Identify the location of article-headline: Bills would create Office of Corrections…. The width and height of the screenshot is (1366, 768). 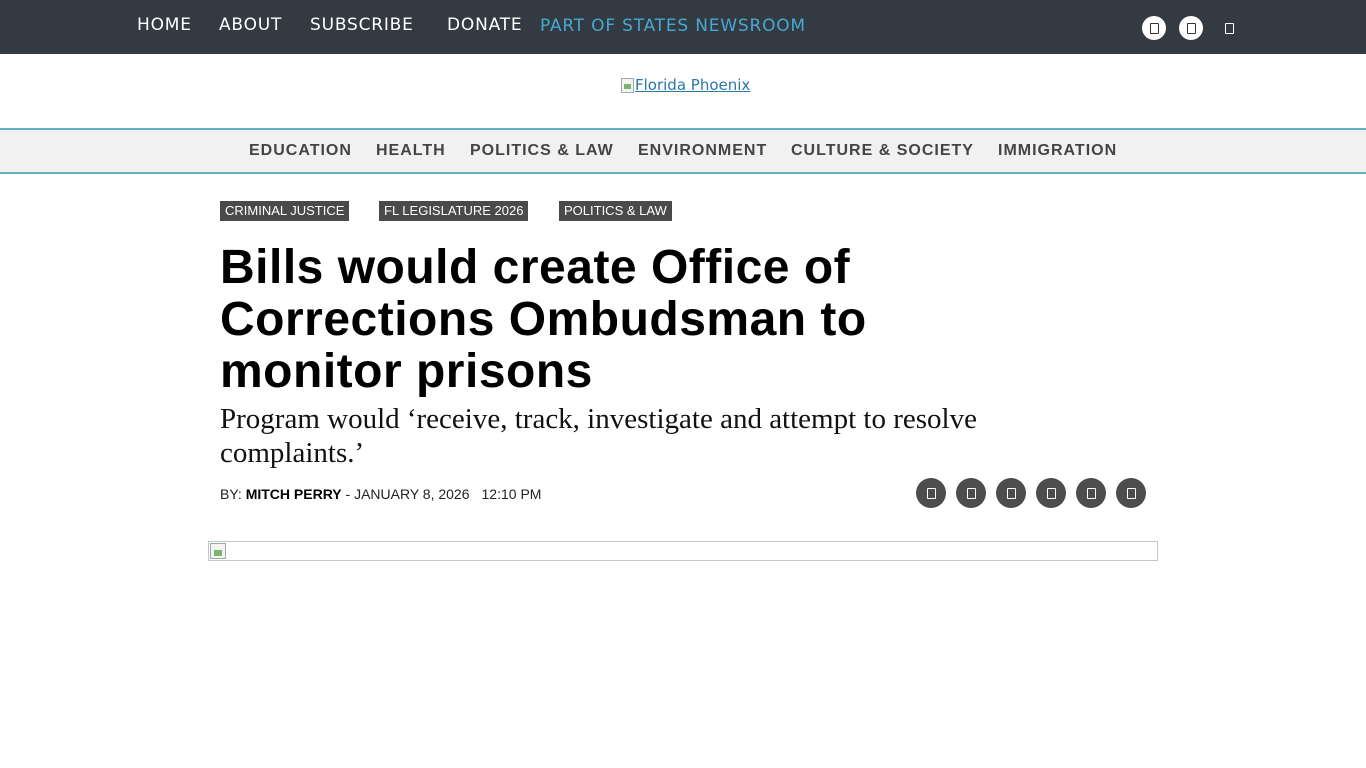
(543, 319).